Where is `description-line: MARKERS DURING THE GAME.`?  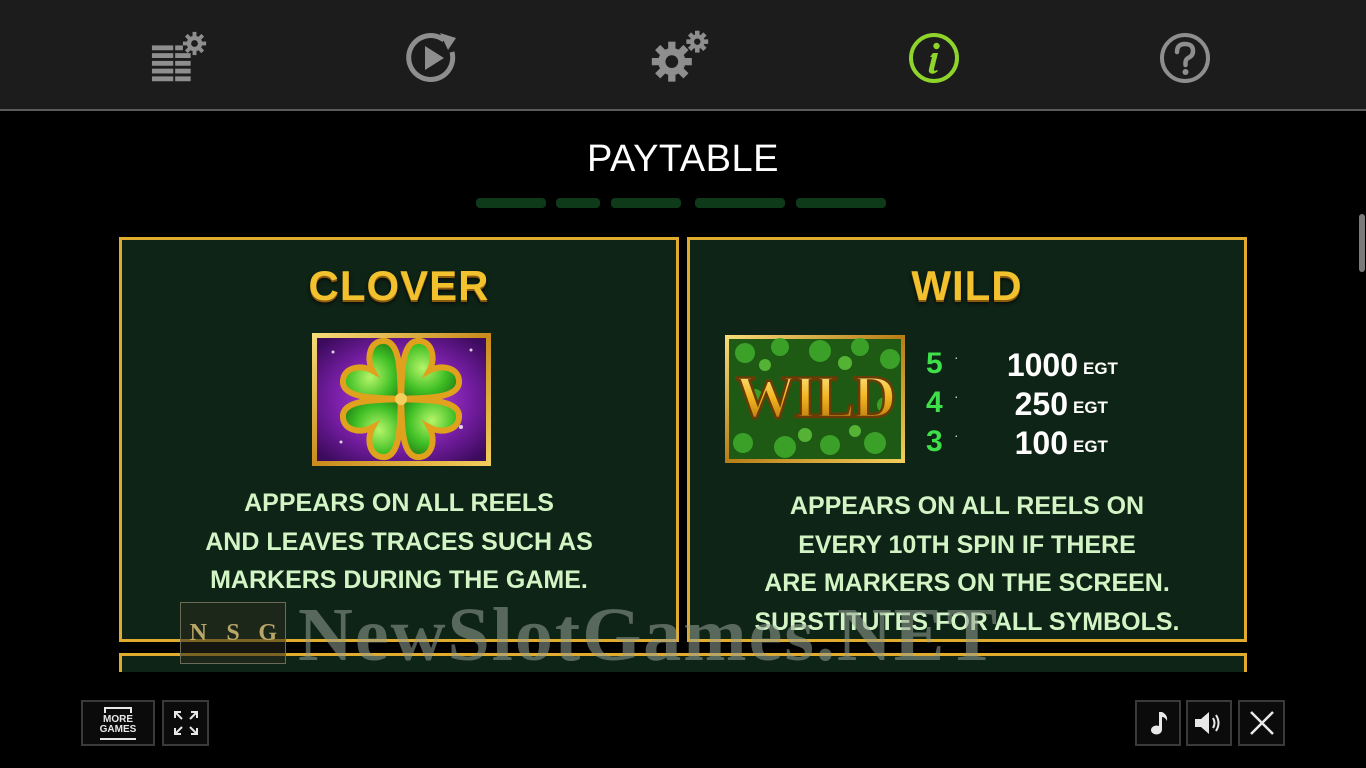 description-line: MARKERS DURING THE GAME. is located at coordinates (399, 580).